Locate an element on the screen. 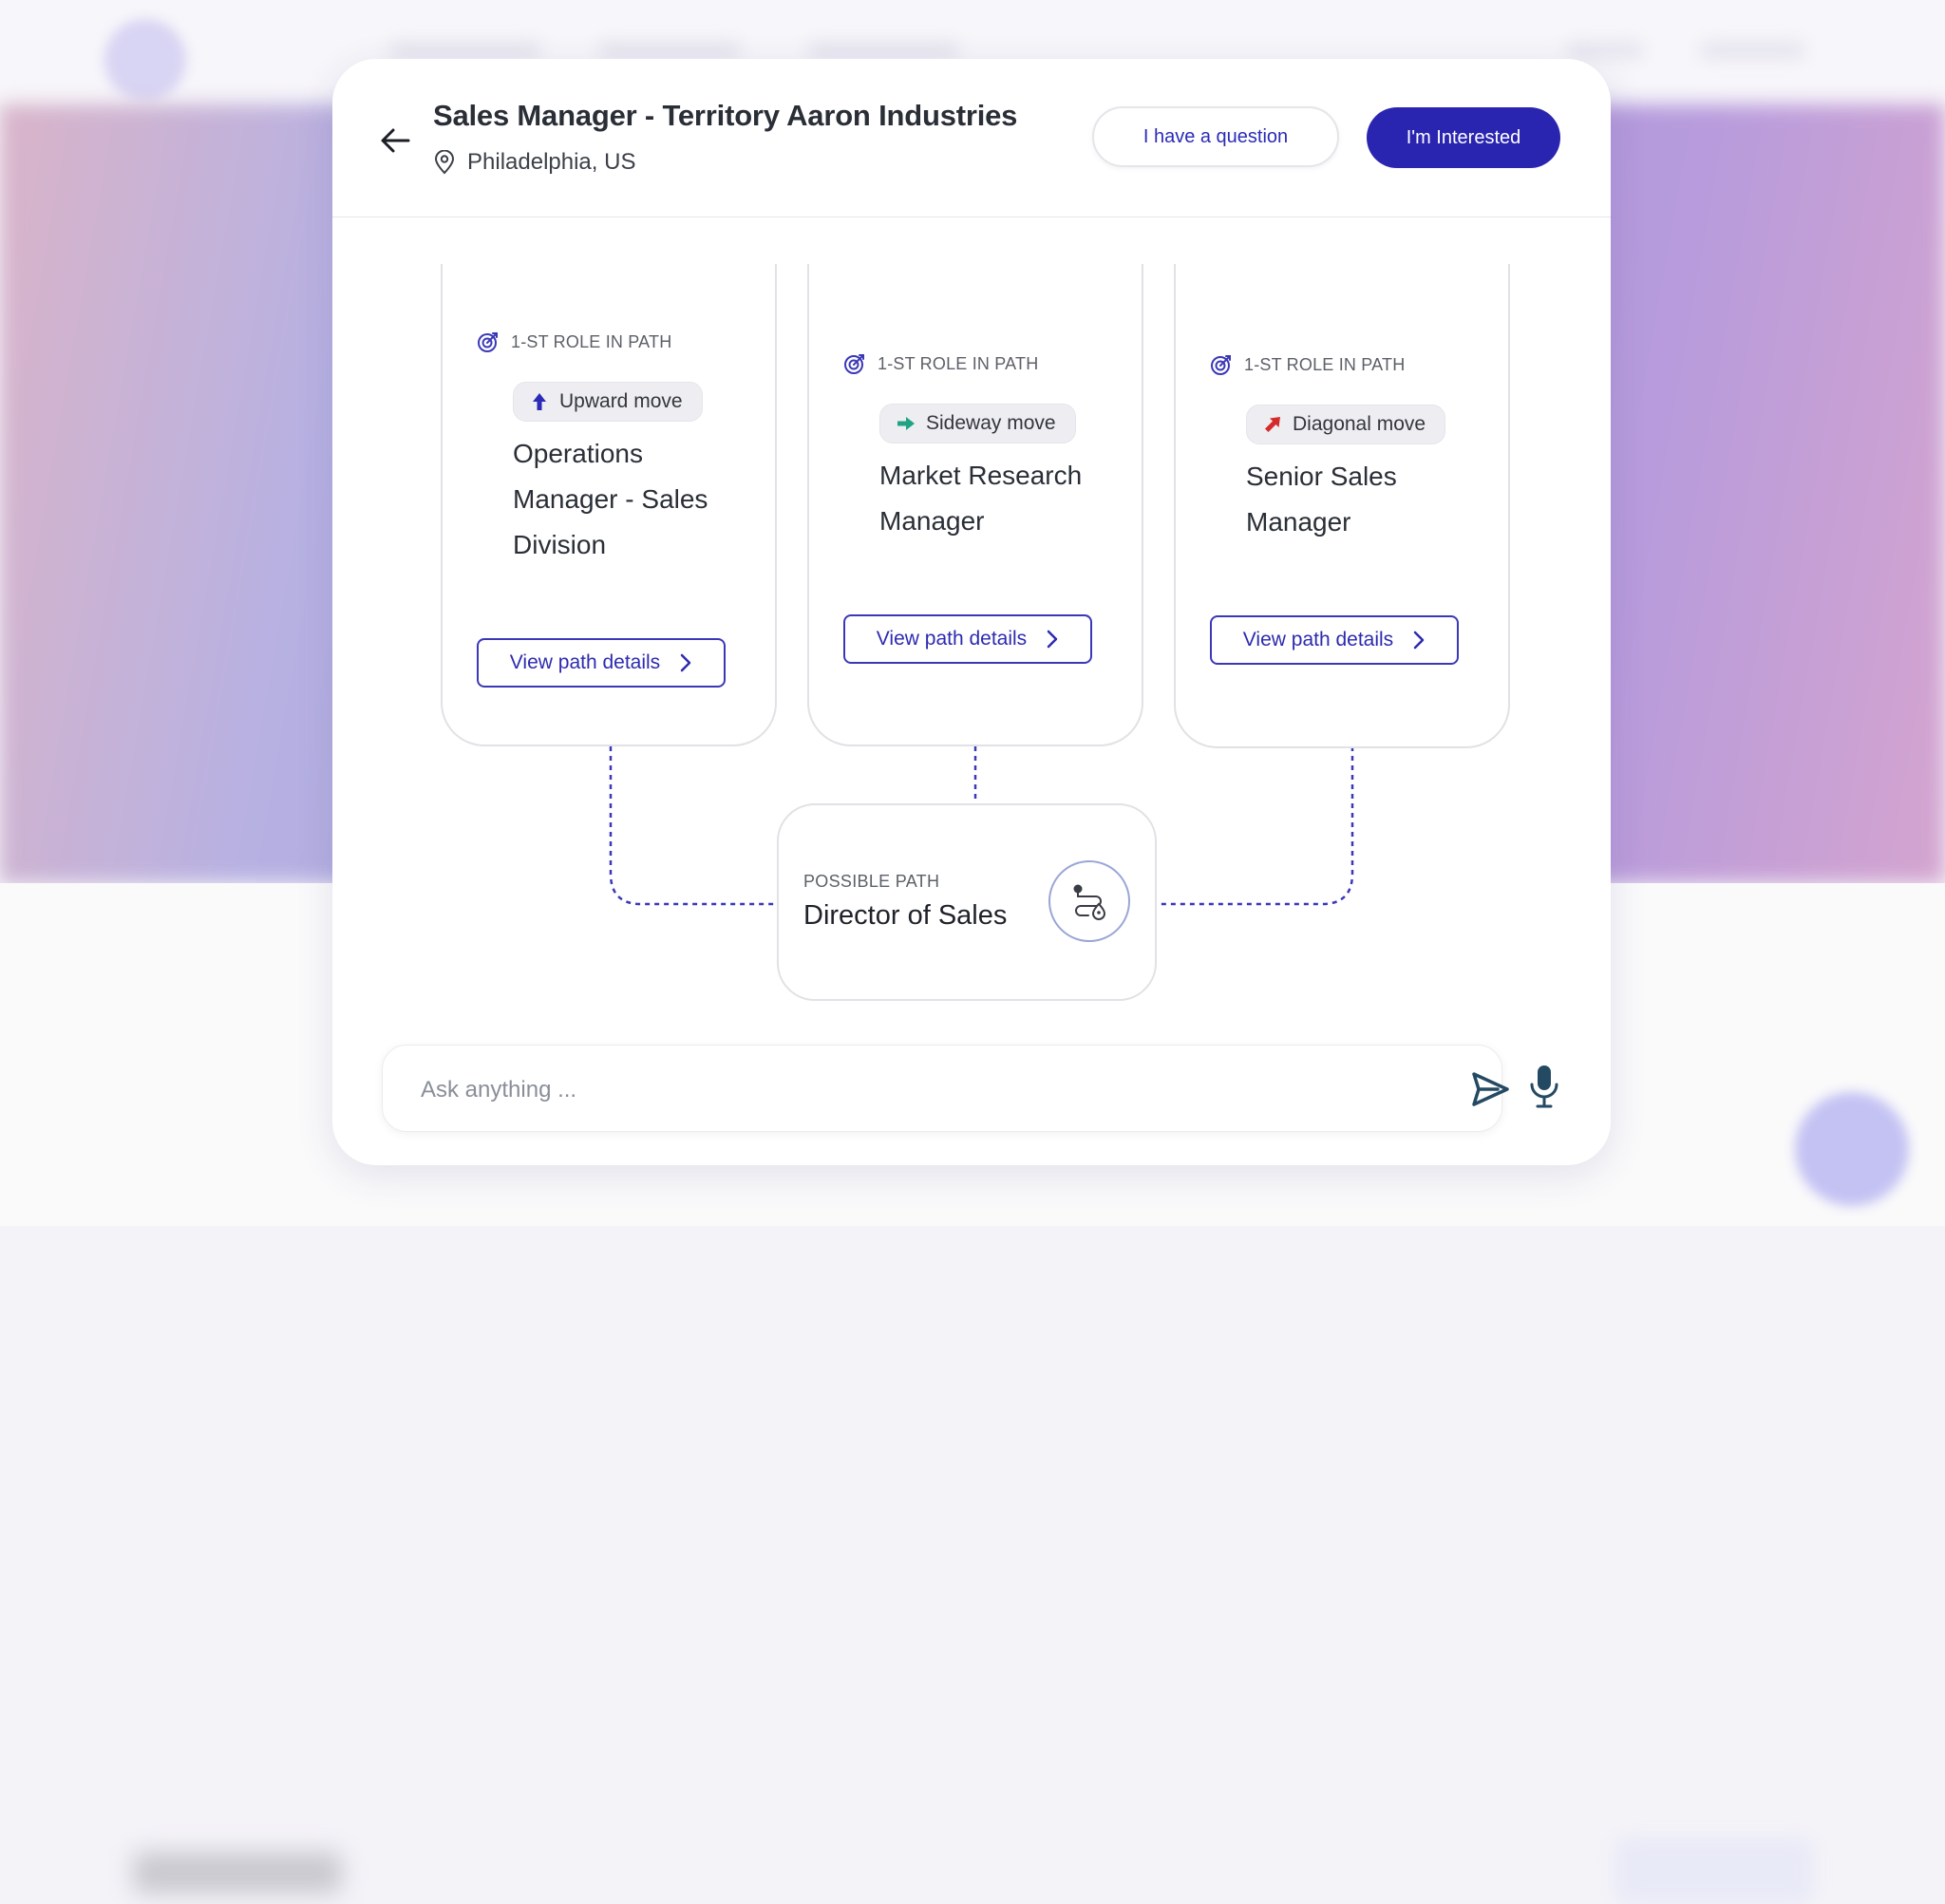 This screenshot has width=1945, height=1904. question-button: I have a question is located at coordinates (1215, 137).